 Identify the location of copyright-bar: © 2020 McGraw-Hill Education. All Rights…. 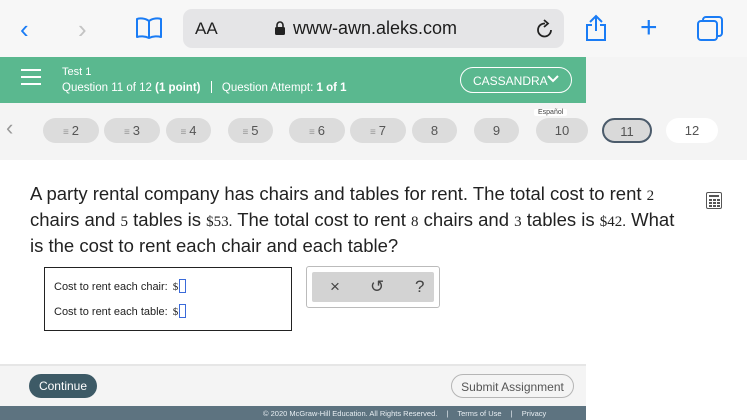
(293, 413).